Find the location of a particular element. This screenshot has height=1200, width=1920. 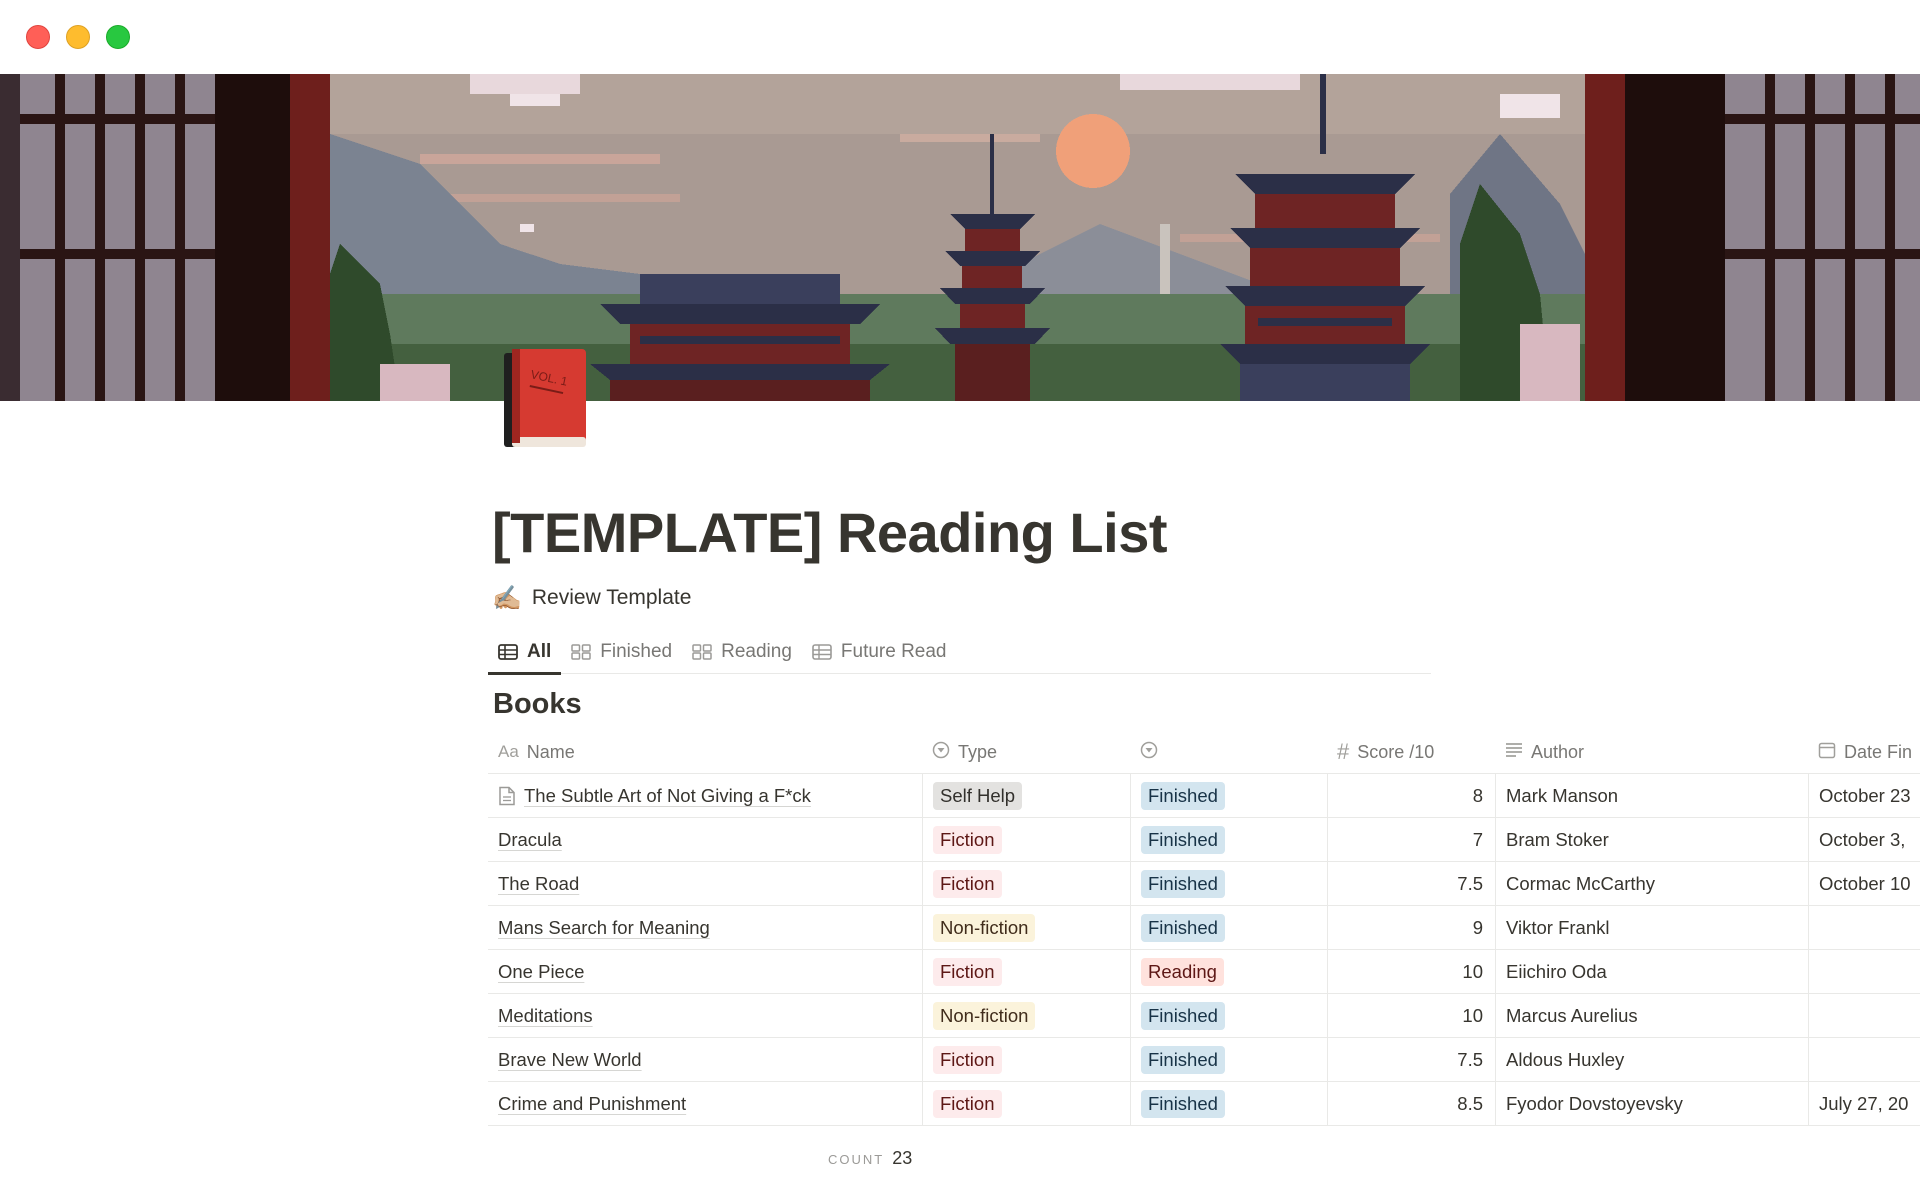

tab-future-read: Future Read is located at coordinates (879, 652).